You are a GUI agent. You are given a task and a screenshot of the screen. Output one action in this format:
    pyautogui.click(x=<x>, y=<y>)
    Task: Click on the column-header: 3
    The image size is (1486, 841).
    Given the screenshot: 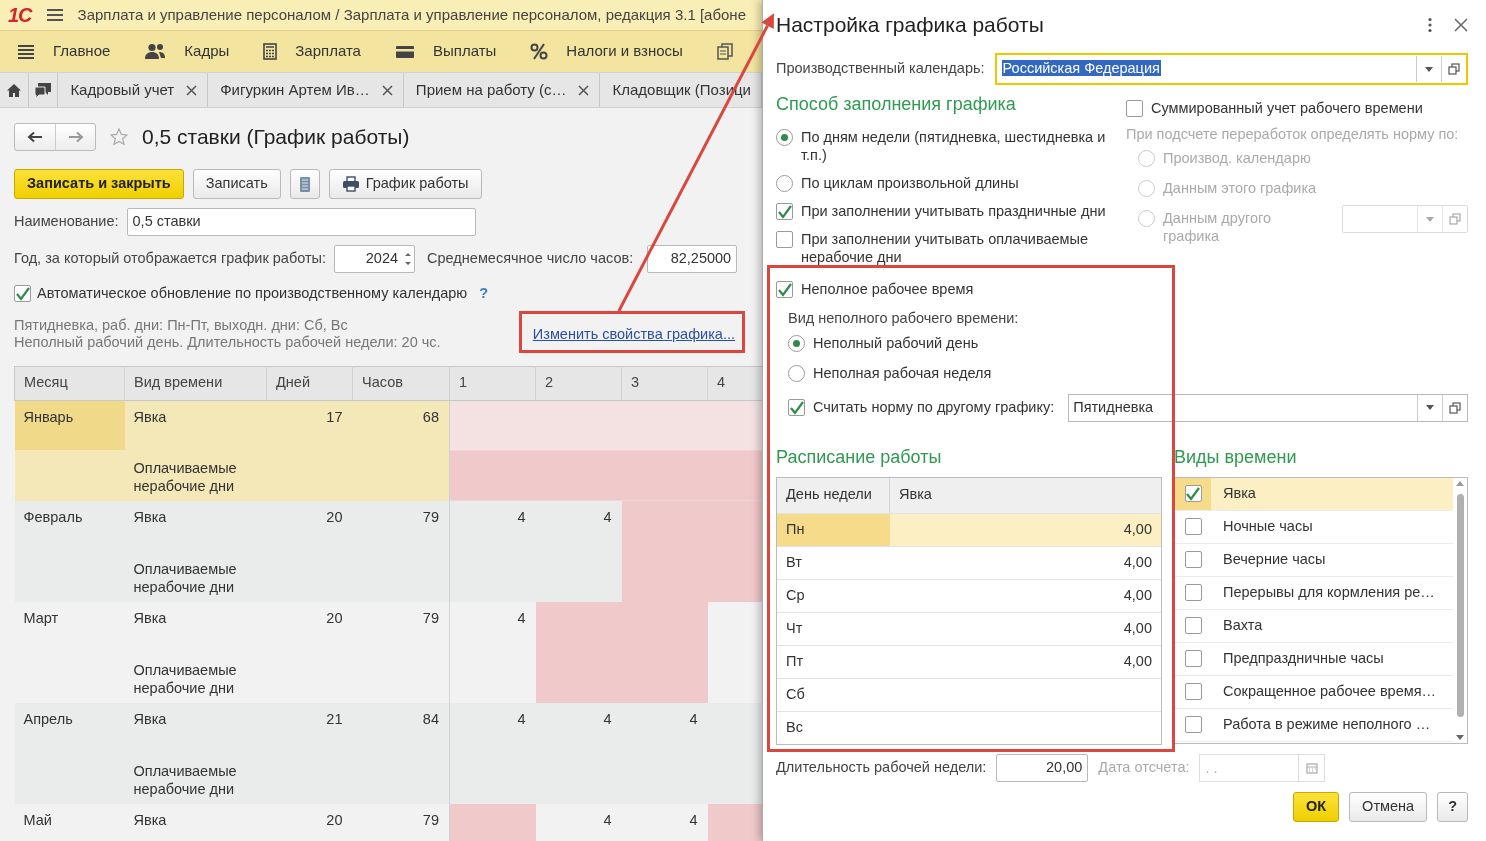 What is the action you would take?
    pyautogui.click(x=664, y=383)
    